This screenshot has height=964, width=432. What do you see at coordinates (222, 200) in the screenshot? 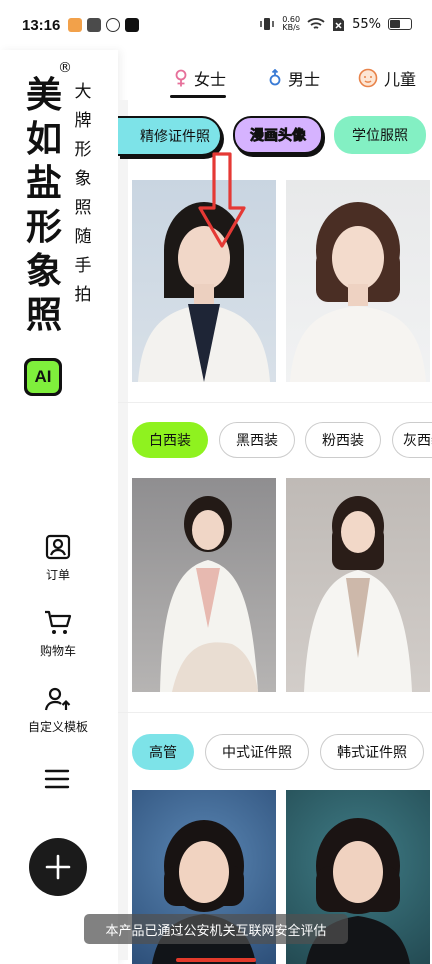
I see `annotation-arrow-icon` at bounding box center [222, 200].